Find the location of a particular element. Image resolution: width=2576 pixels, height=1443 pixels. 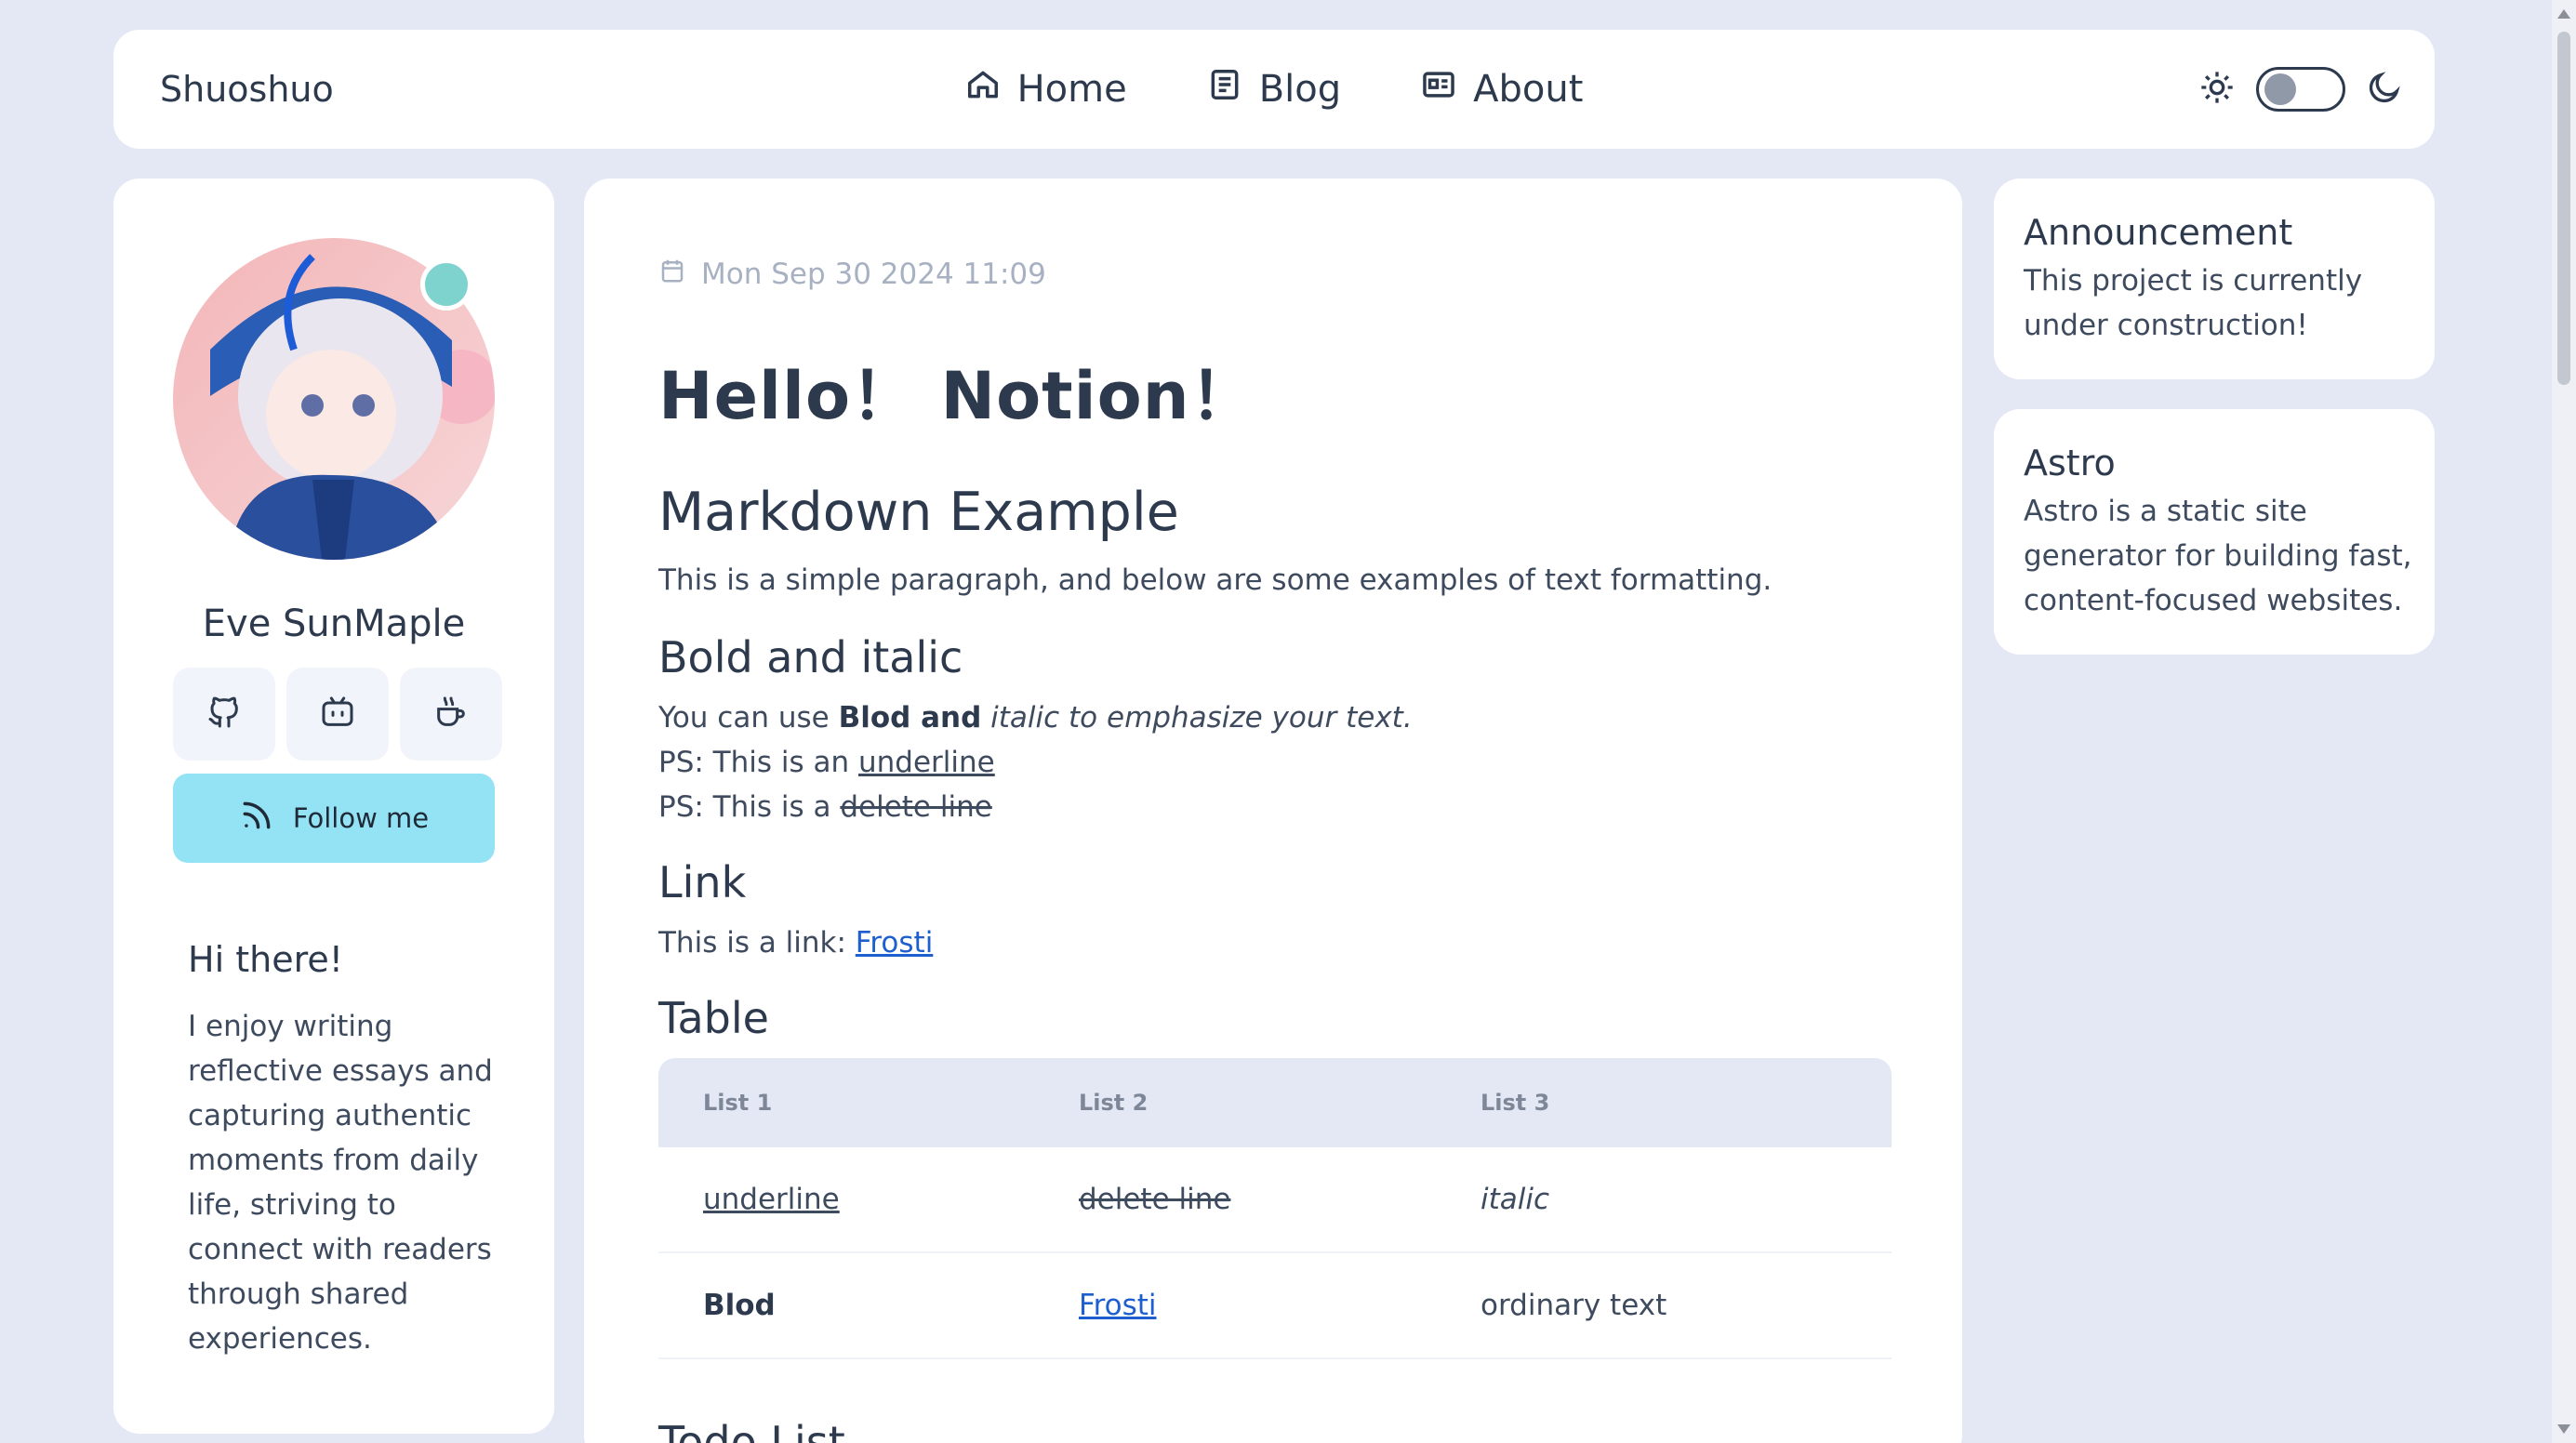

astro-title: Astro is located at coordinates (2070, 463).